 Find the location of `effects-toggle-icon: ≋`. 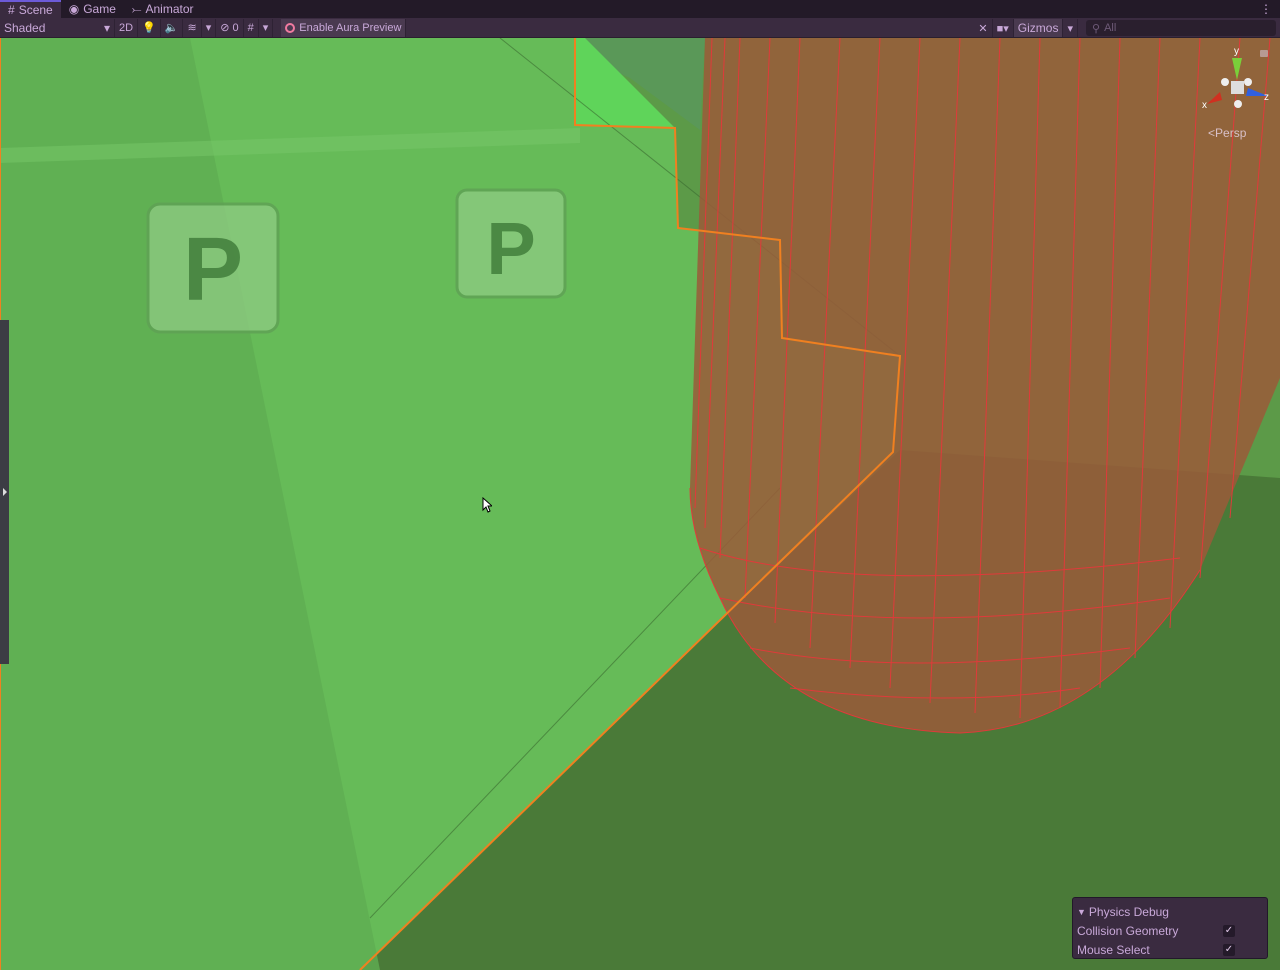

effects-toggle-icon: ≋ is located at coordinates (192, 27).